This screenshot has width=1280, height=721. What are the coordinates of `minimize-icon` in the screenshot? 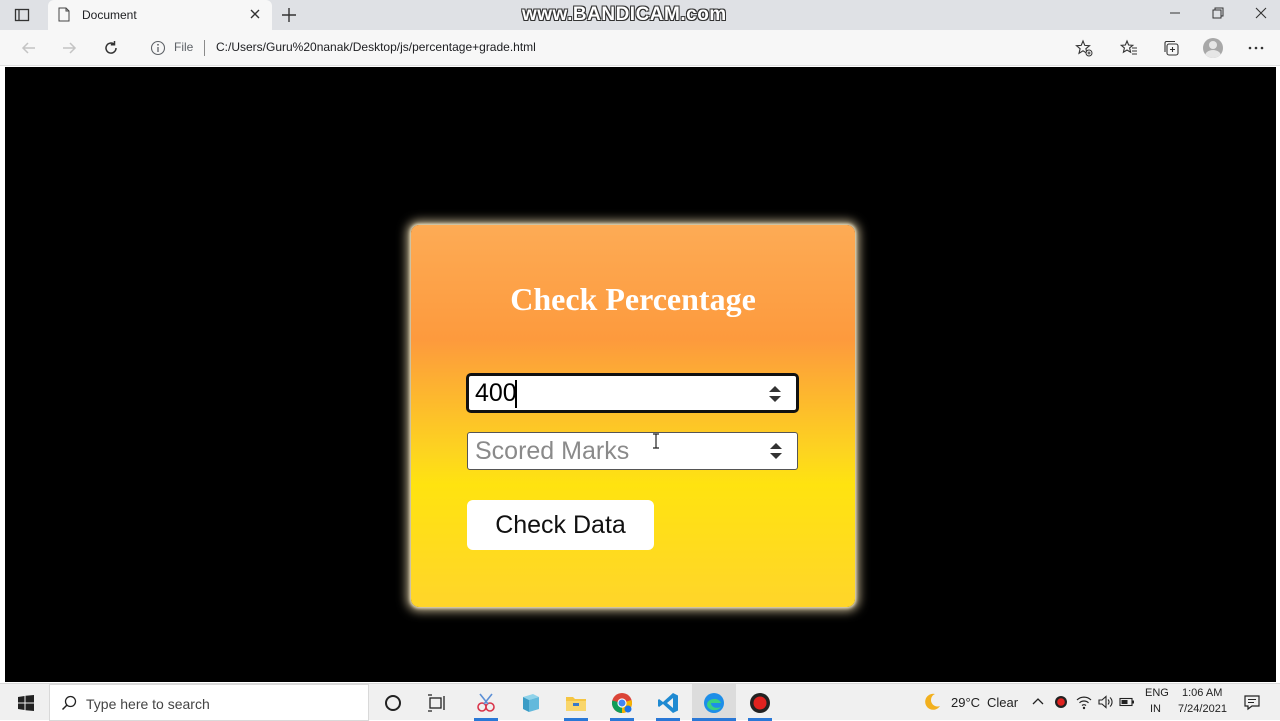 It's located at (1175, 13).